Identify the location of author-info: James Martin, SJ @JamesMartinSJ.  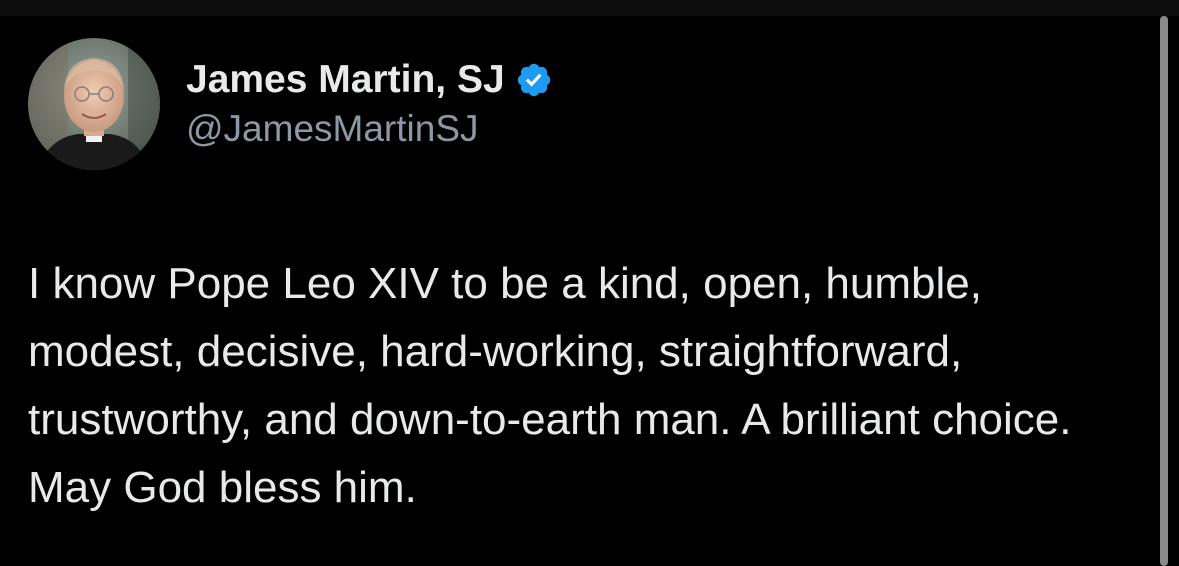
(369, 104).